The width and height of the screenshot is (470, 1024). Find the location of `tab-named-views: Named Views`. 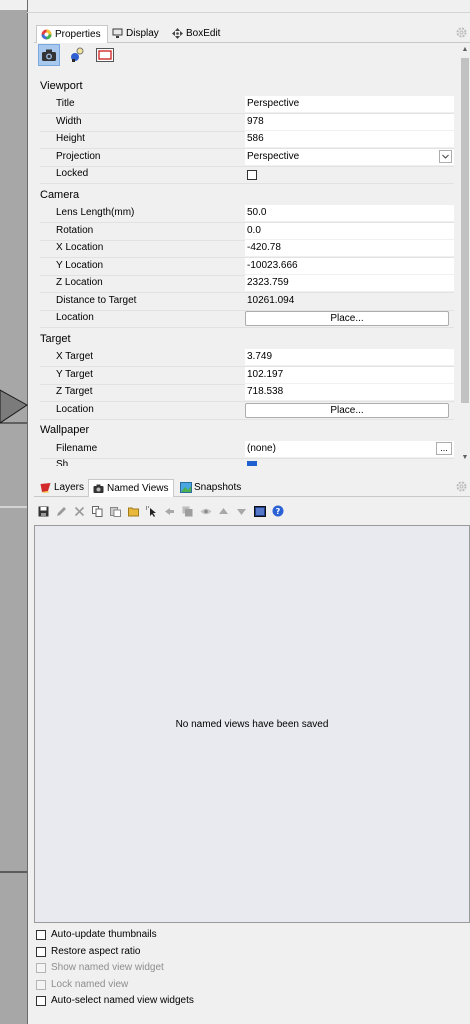

tab-named-views: Named Views is located at coordinates (131, 488).